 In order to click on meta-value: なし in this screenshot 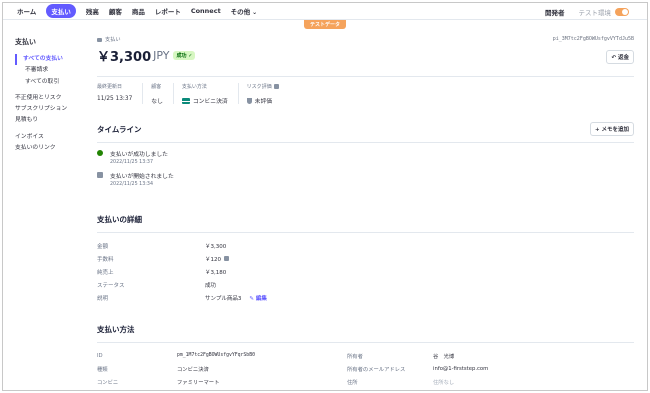, I will do `click(157, 102)`.